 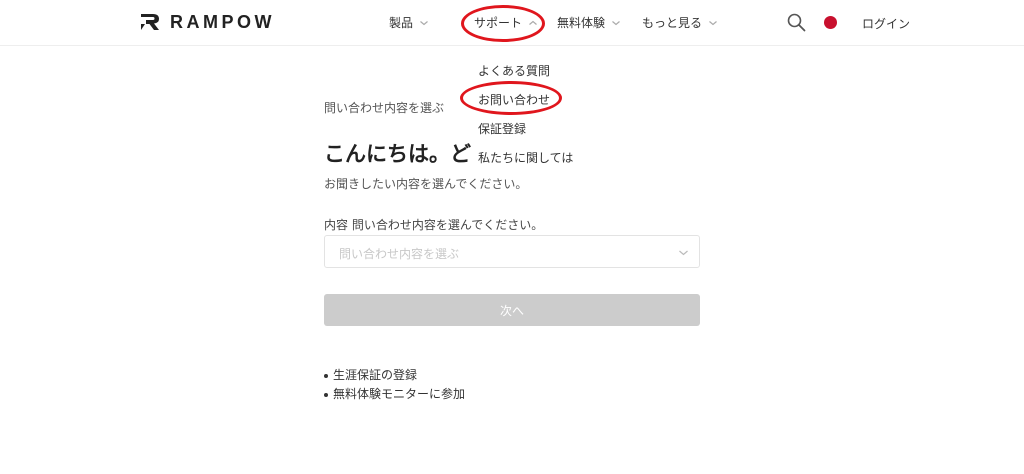 What do you see at coordinates (830, 22) in the screenshot?
I see `japan-flag-icon` at bounding box center [830, 22].